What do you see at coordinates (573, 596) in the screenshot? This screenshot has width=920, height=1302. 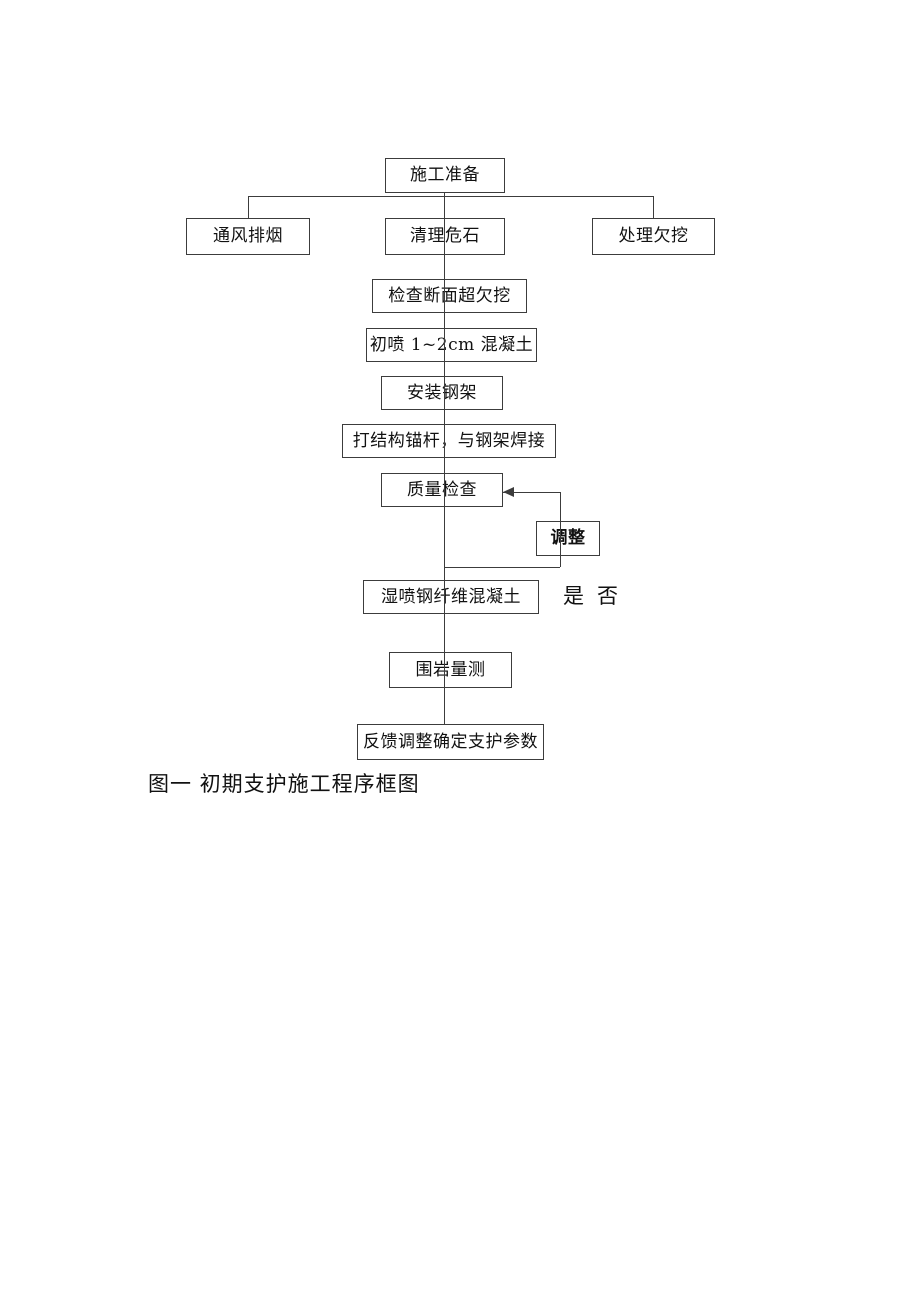 I see `branch-label-yes: 是` at bounding box center [573, 596].